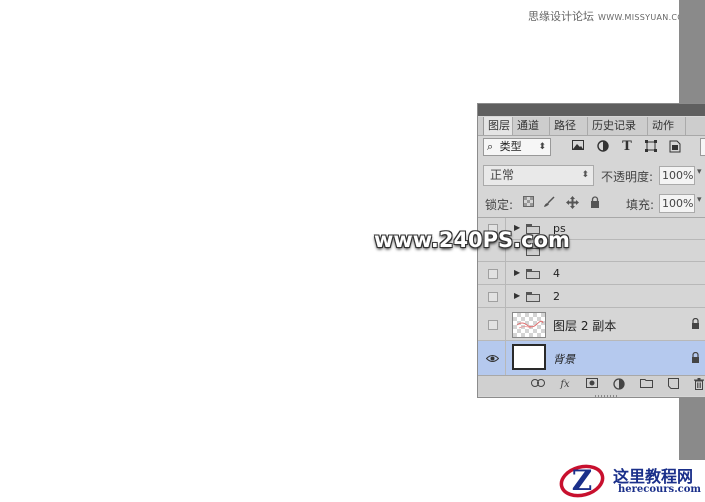  I want to click on layer-row-copy: 图层 2 副本, so click(591, 324).